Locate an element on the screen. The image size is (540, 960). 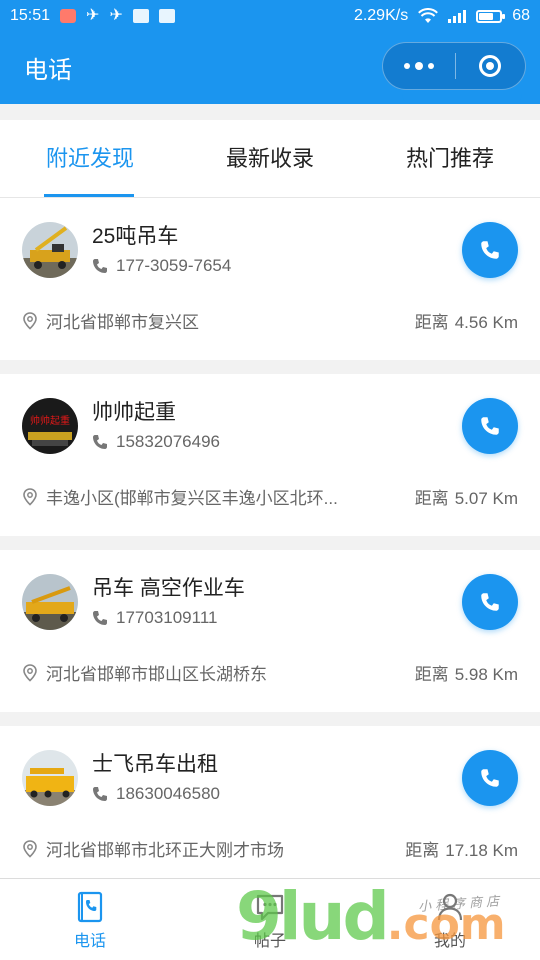
nav-label: 帖子 is located at coordinates (269, 941).